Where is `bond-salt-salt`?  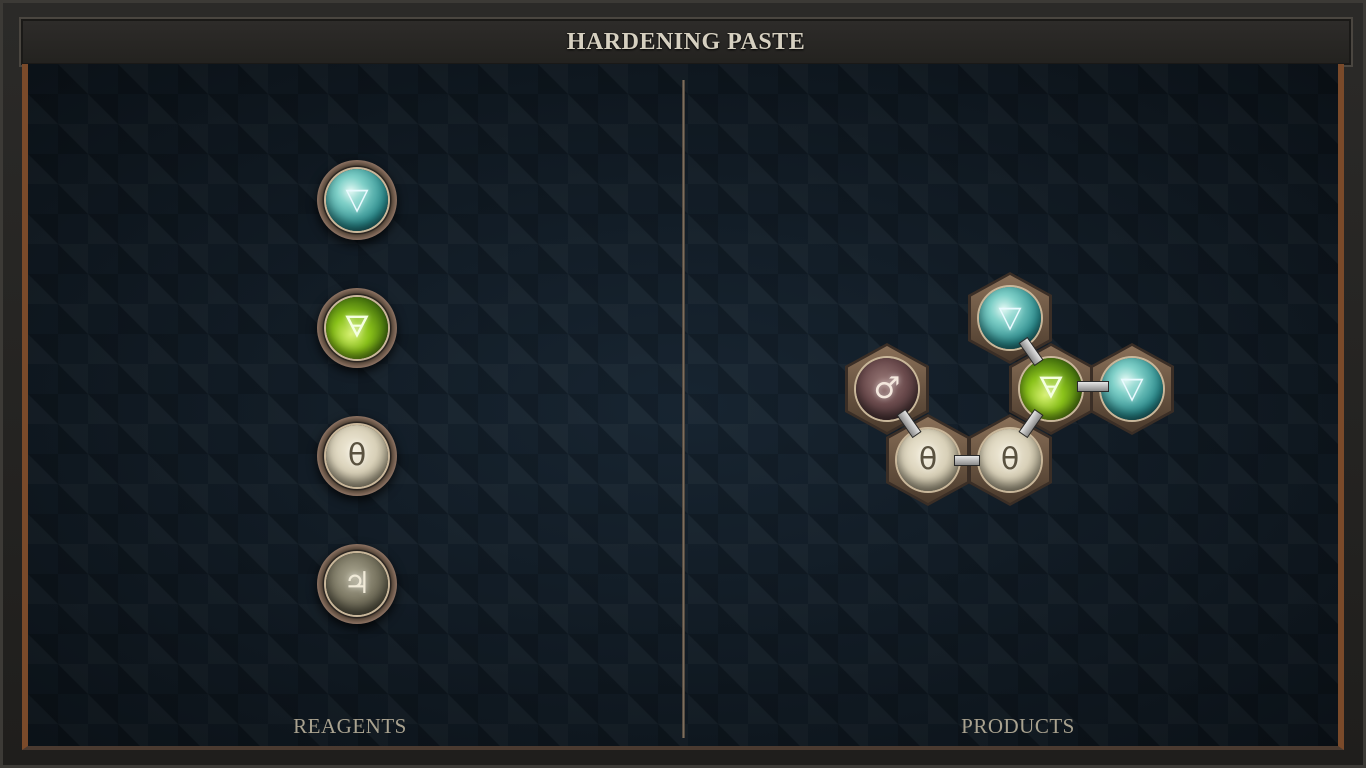 bond-salt-salt is located at coordinates (967, 460).